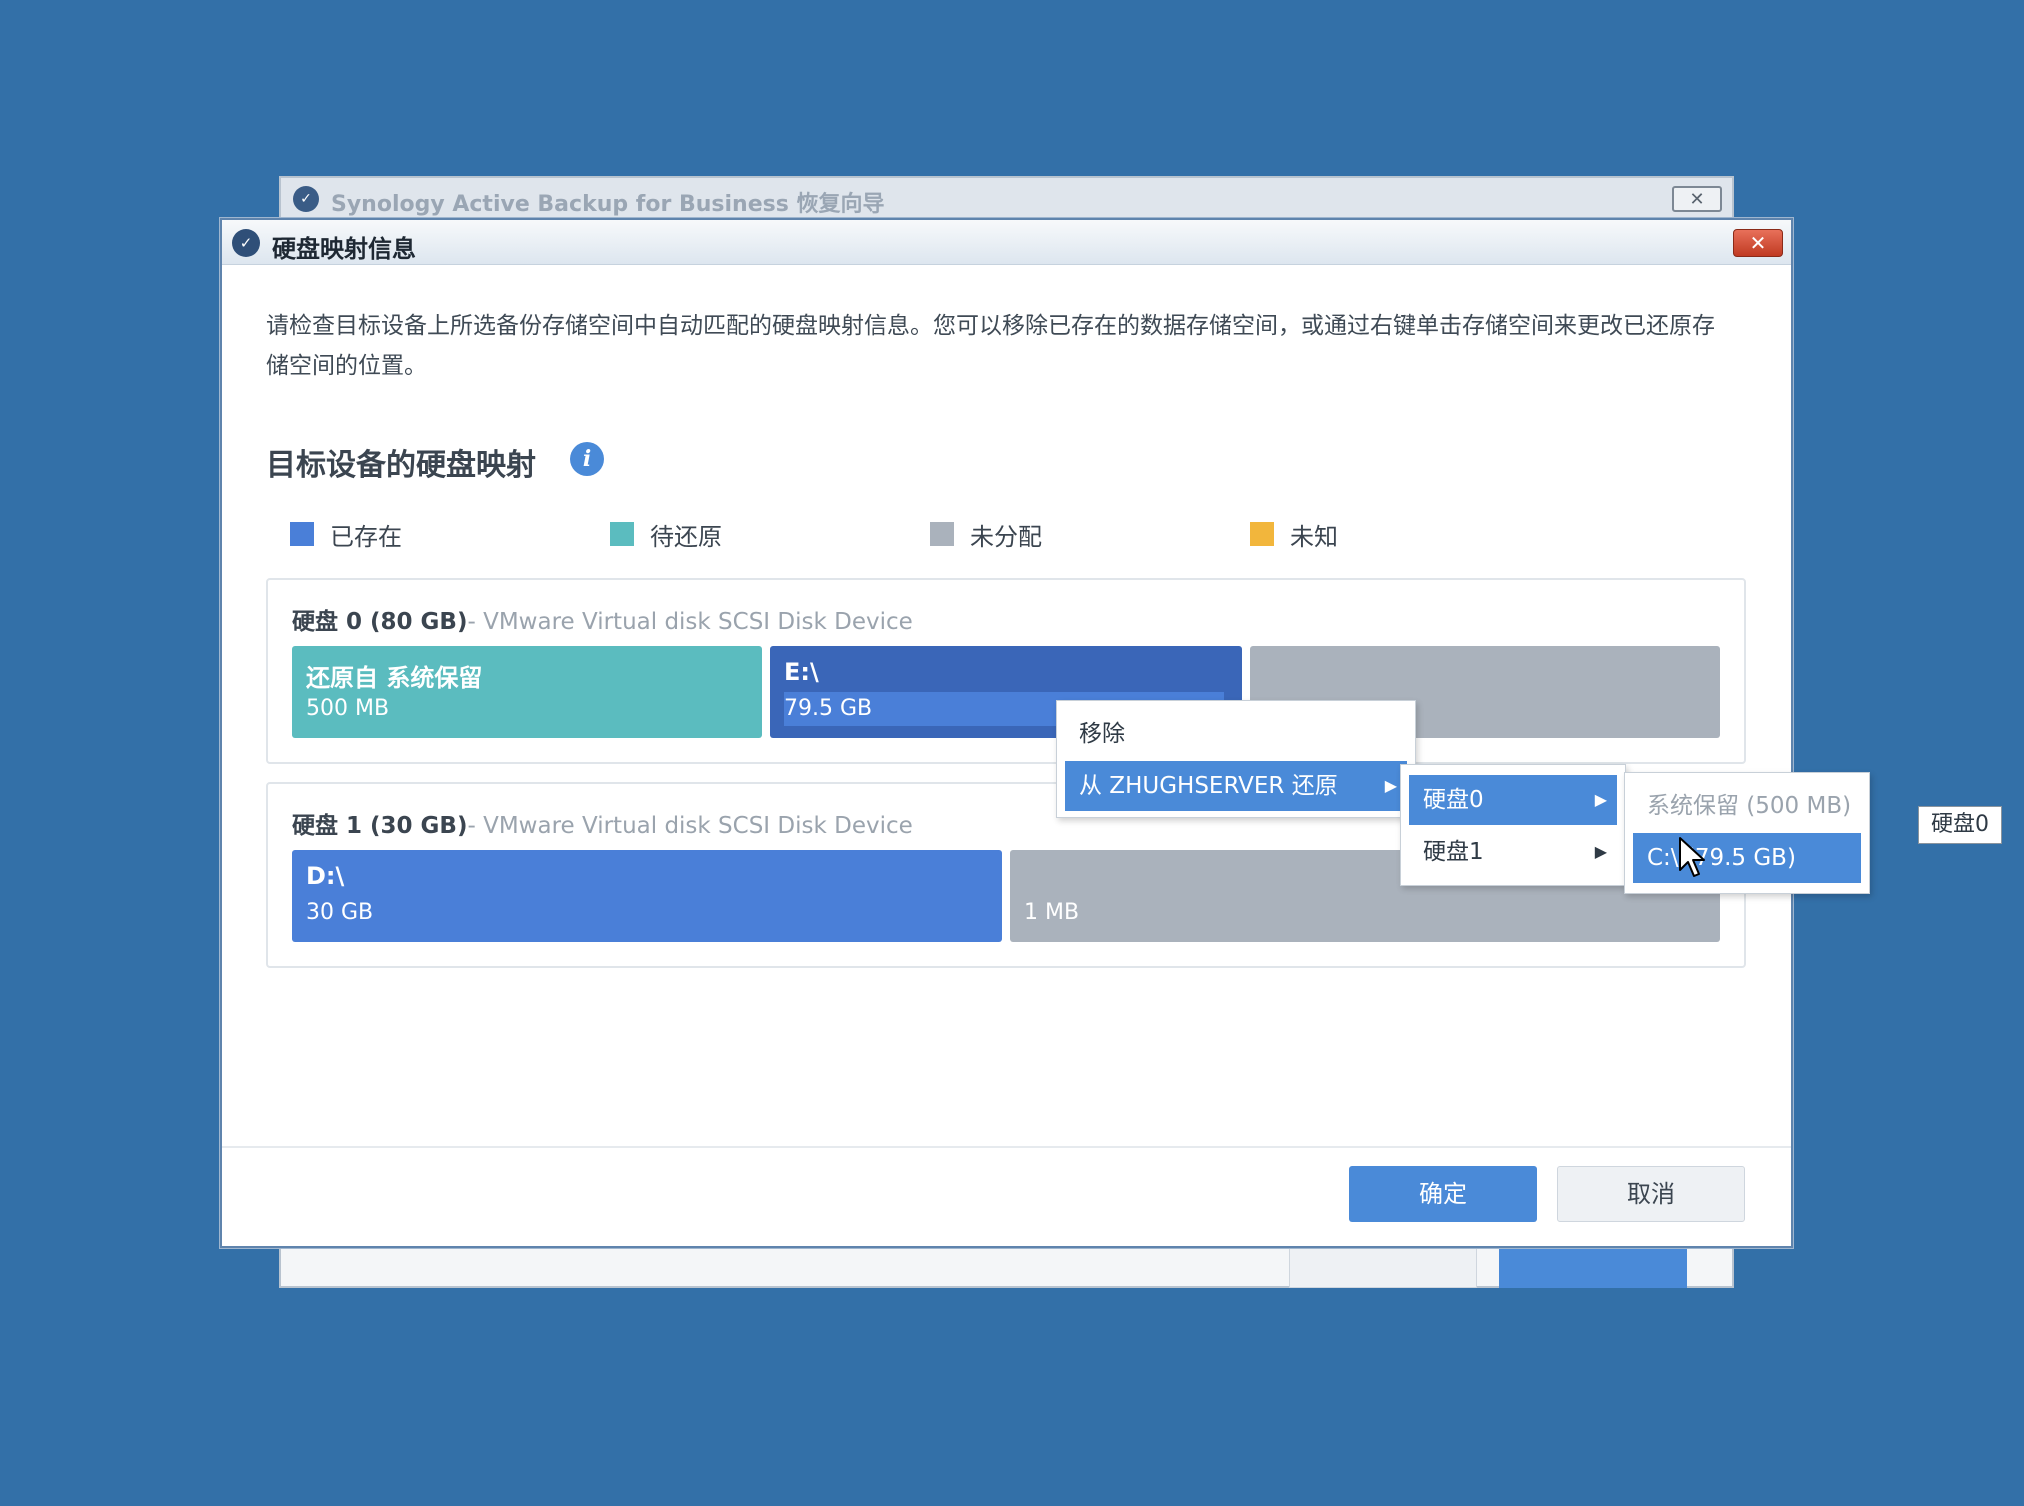 The image size is (2024, 1506). What do you see at coordinates (1513, 800) in the screenshot?
I see `menu-item-disk-0: 硬盘0 ▶` at bounding box center [1513, 800].